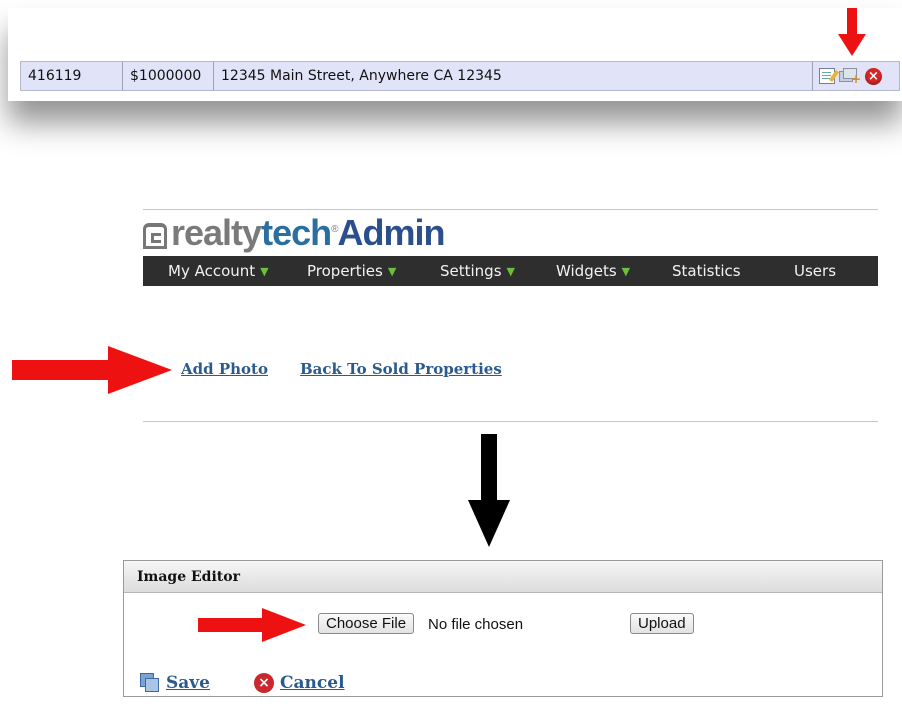 This screenshot has width=902, height=723. What do you see at coordinates (72, 76) in the screenshot?
I see `listing-id: 416119` at bounding box center [72, 76].